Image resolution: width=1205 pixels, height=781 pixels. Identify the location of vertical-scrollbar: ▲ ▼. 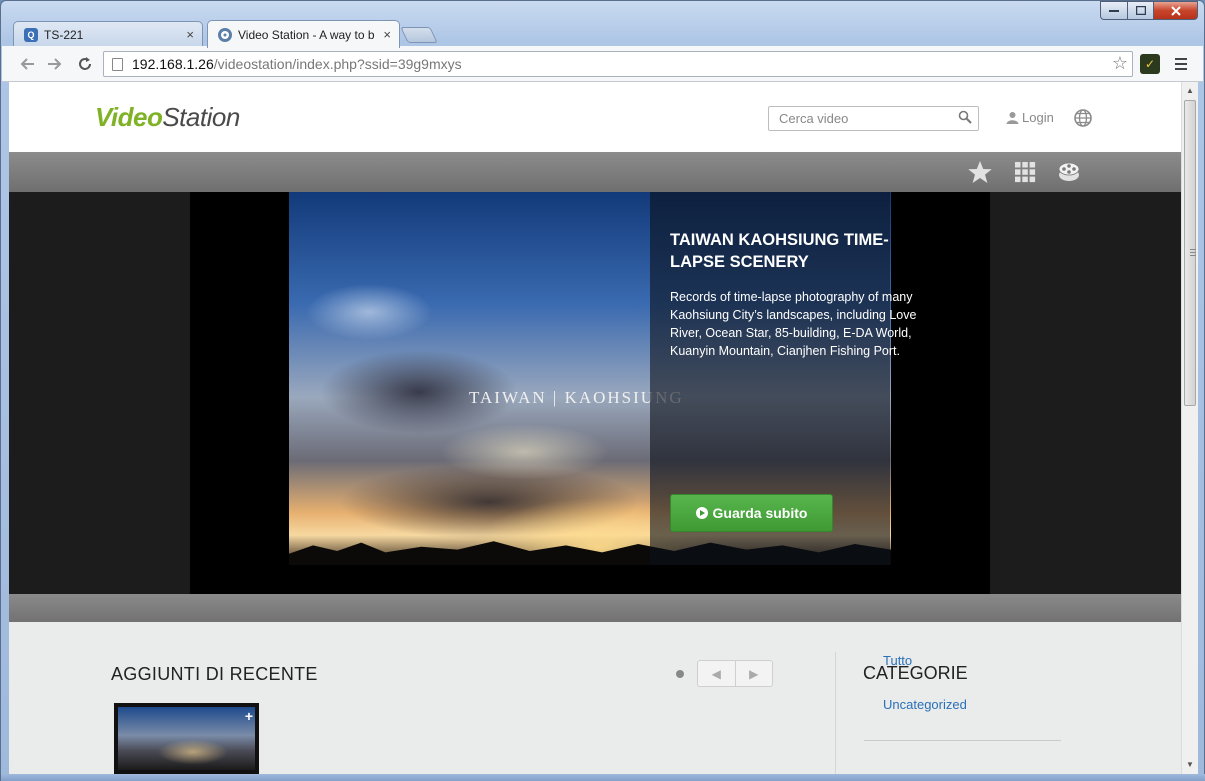
(1189, 428).